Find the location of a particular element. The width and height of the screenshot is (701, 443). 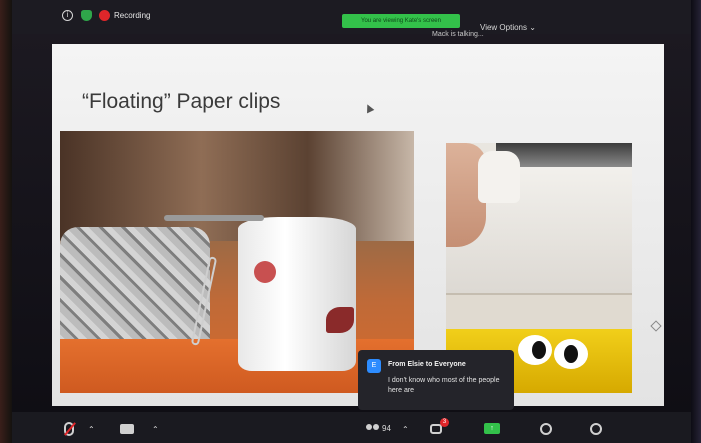

slide-title: “Floating” Paper clips is located at coordinates (181, 101).